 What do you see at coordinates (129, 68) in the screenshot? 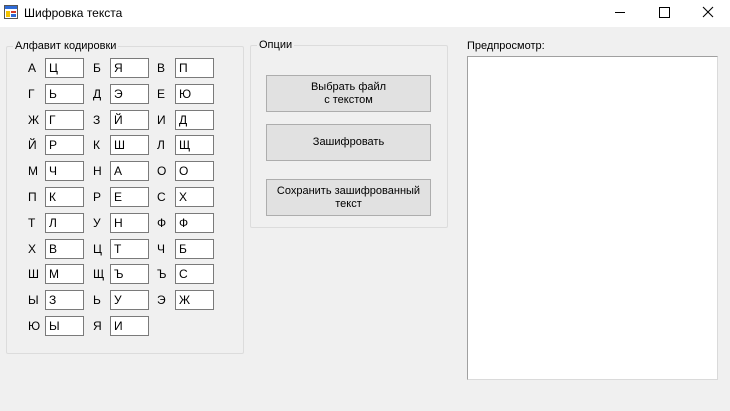
I see `cipher-letter-input: Я` at bounding box center [129, 68].